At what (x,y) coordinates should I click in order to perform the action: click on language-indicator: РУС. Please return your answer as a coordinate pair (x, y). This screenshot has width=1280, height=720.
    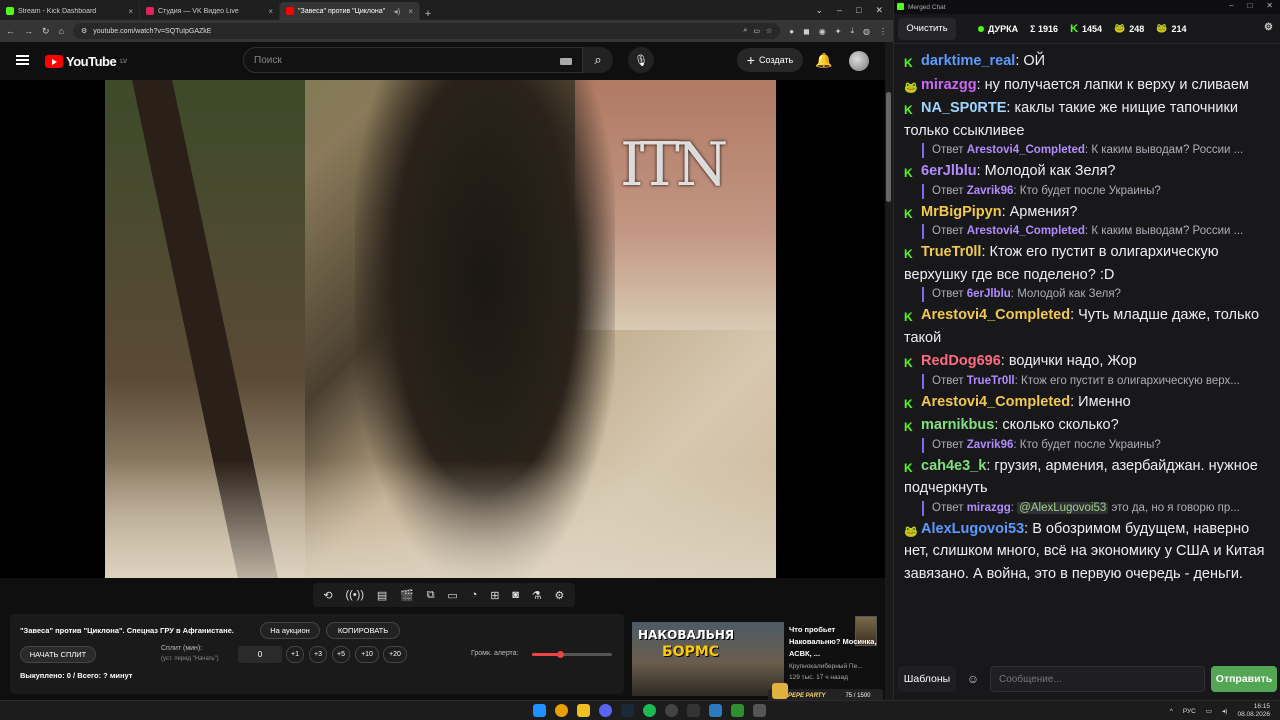
    Looking at the image, I should click on (1189, 711).